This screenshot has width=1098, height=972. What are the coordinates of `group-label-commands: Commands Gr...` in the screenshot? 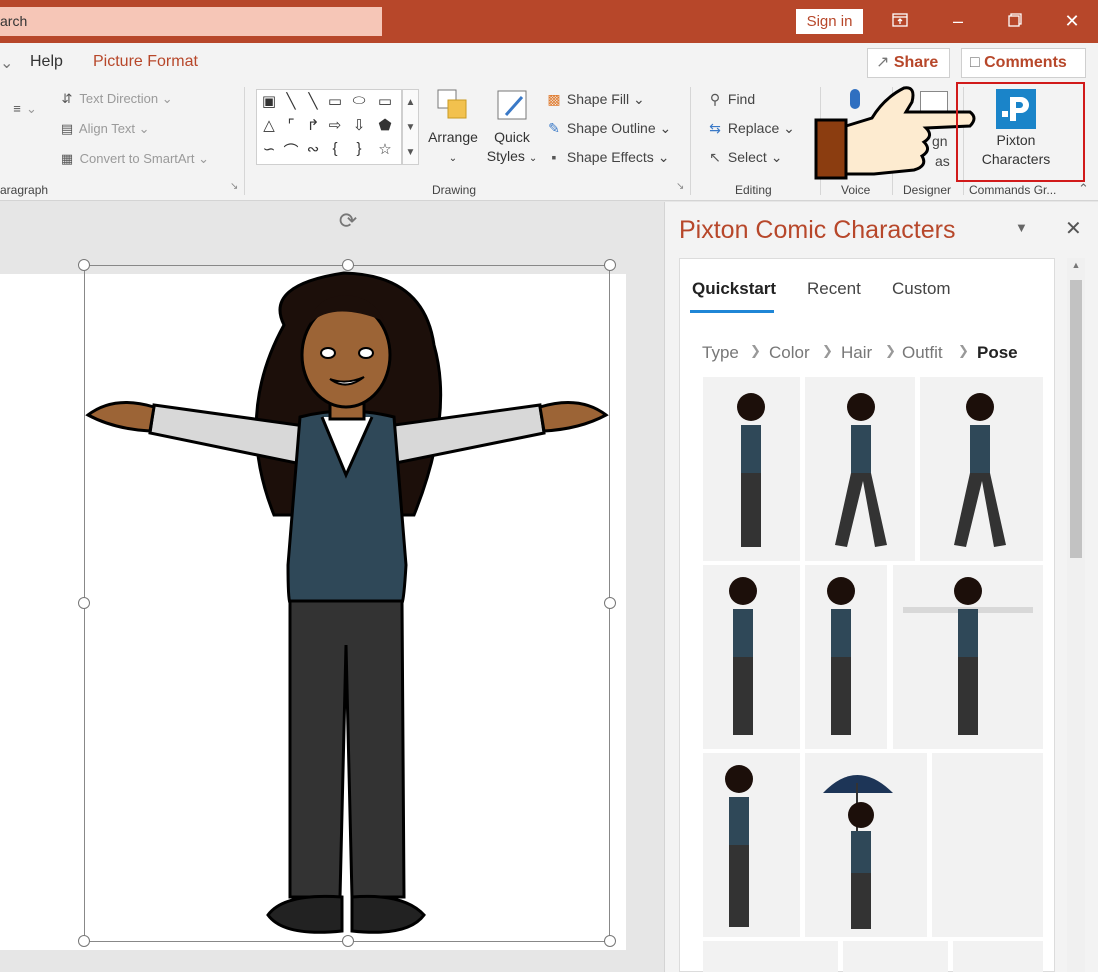 It's located at (1013, 190).